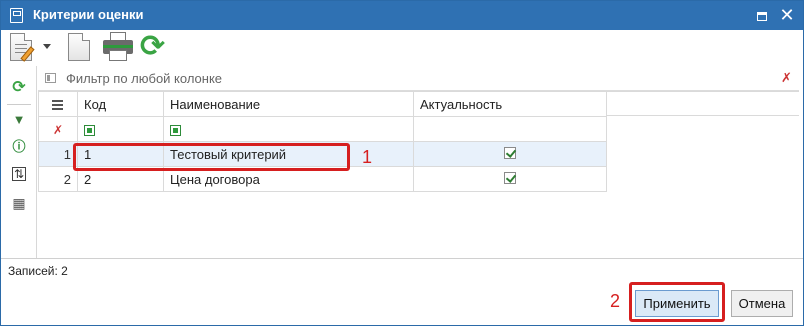  I want to click on filter-cell-code, so click(120, 129).